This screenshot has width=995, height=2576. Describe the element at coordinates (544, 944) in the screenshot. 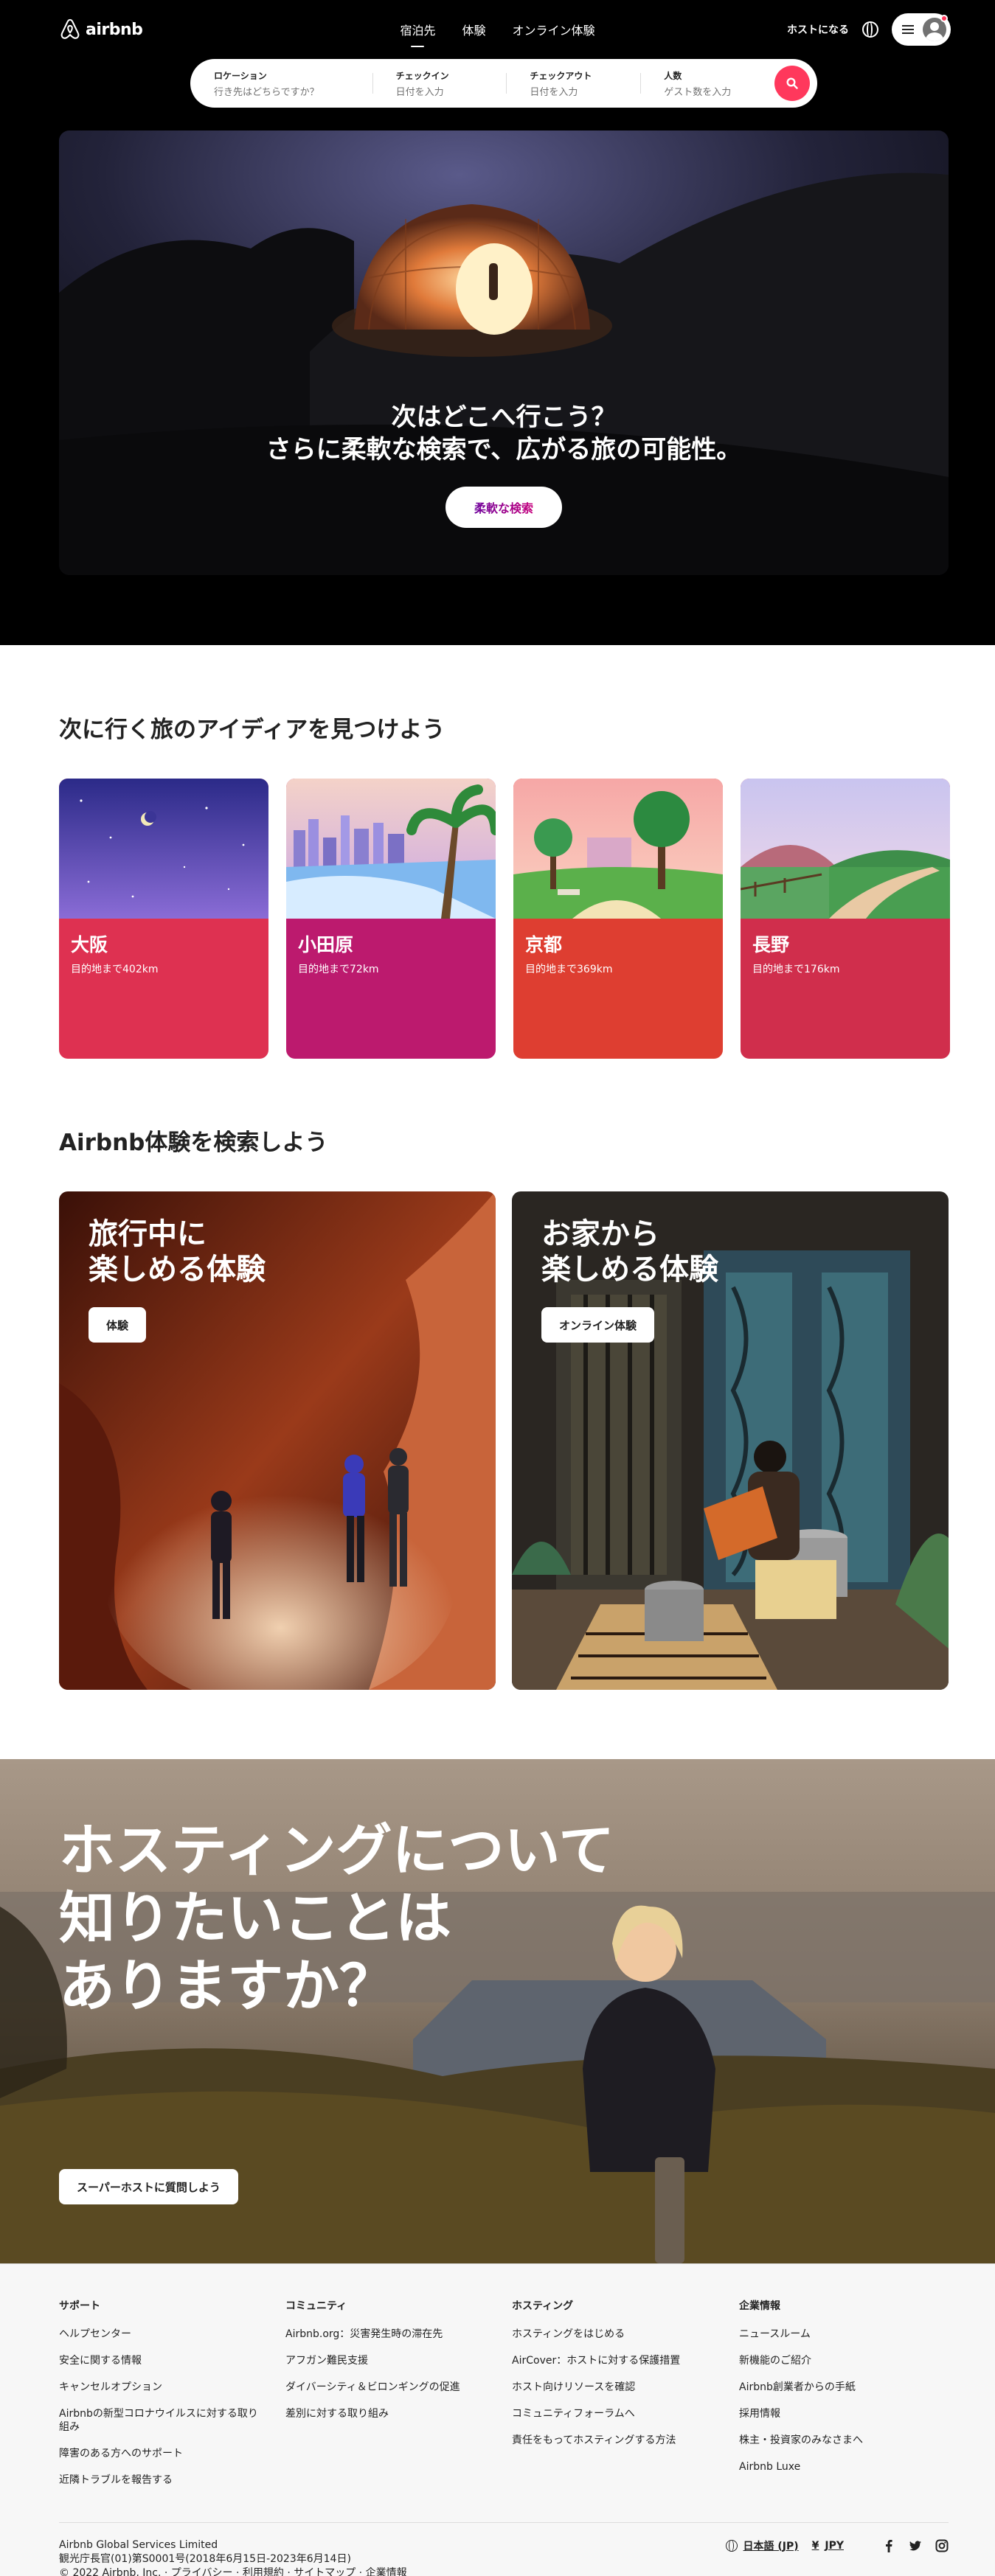

I see `destination-name: 京都` at that location.